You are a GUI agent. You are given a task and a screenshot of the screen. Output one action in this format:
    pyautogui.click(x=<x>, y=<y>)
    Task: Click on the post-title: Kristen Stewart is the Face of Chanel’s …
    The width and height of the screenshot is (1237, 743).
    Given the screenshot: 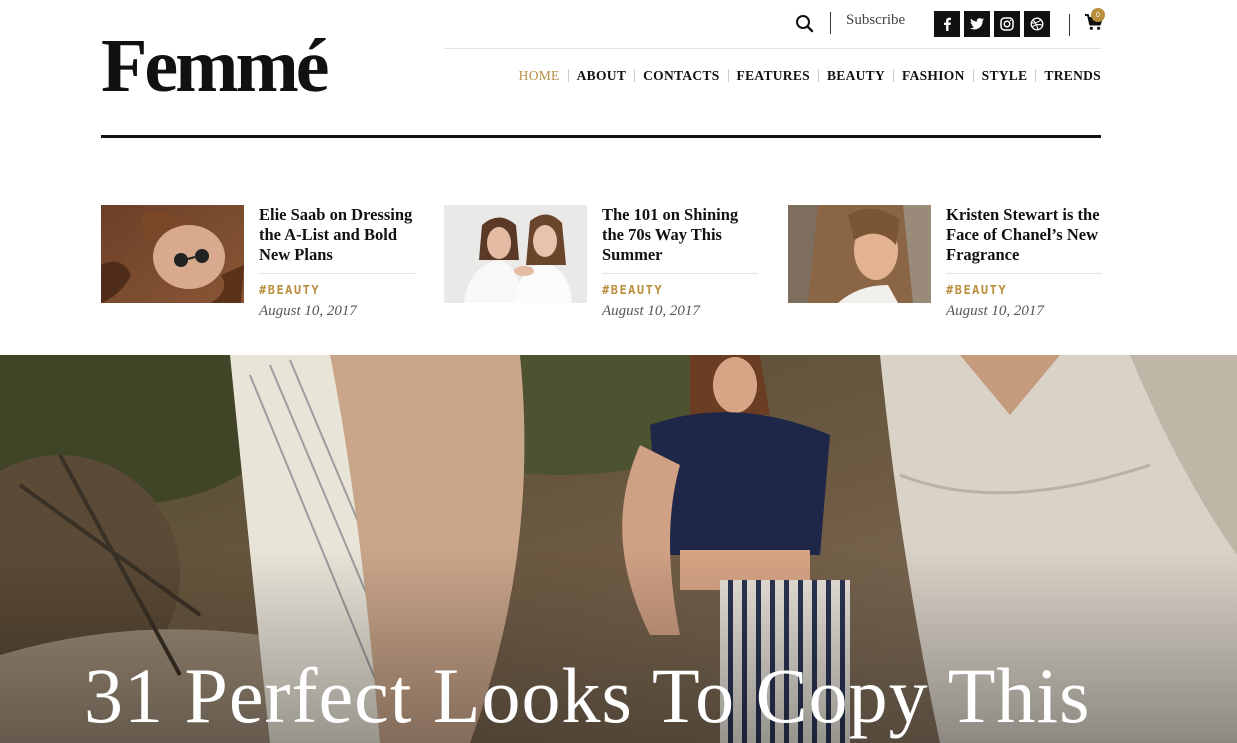 What is the action you would take?
    pyautogui.click(x=1024, y=239)
    